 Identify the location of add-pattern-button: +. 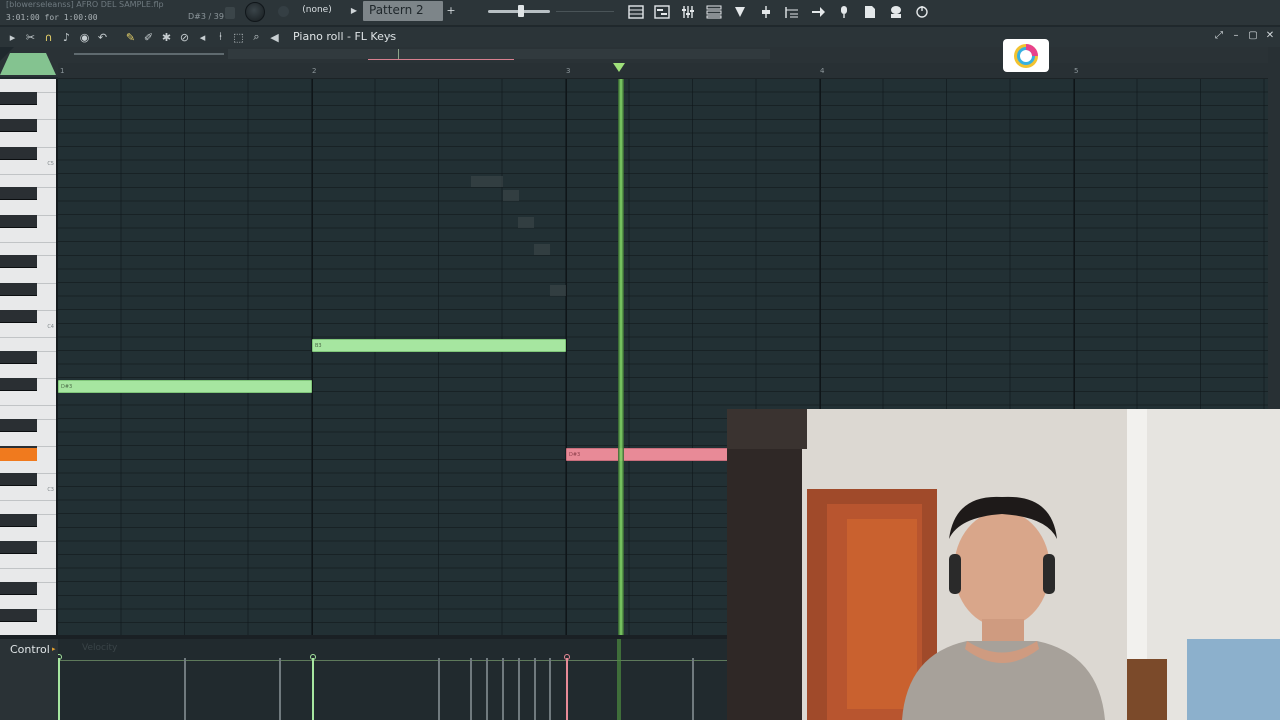
(451, 11).